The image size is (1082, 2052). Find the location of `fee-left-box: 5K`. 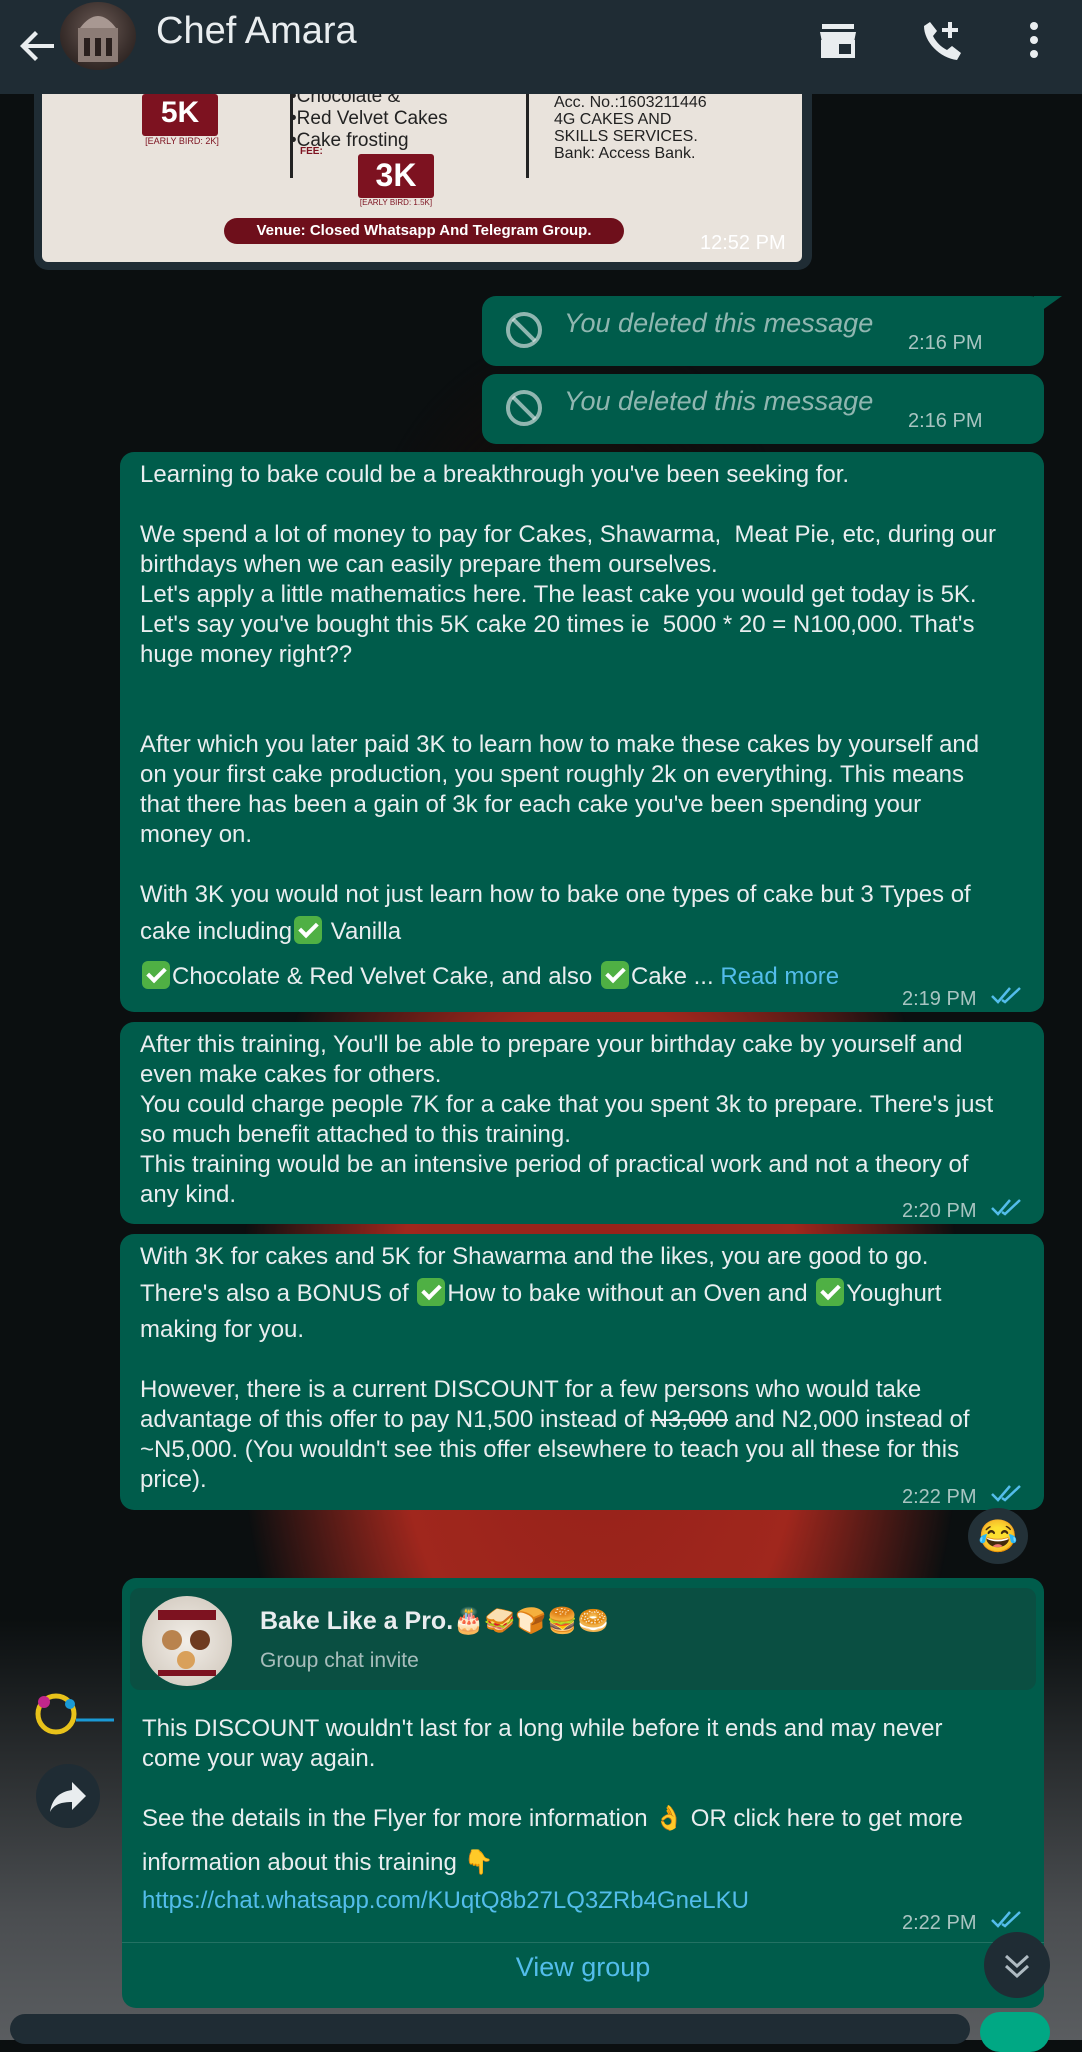

fee-left-box: 5K is located at coordinates (180, 115).